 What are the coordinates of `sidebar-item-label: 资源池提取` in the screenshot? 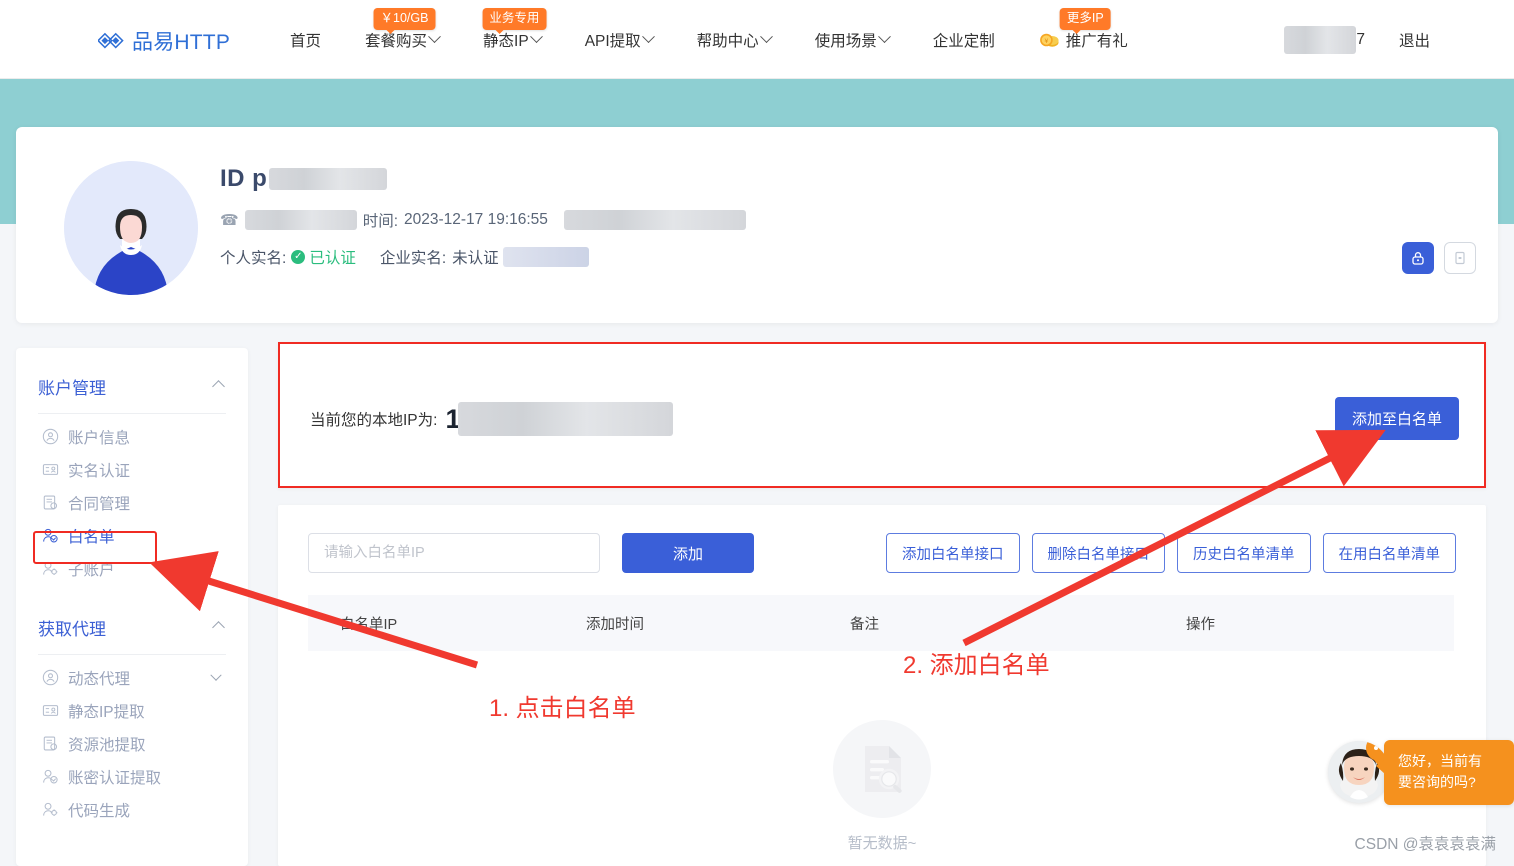 It's located at (107, 745).